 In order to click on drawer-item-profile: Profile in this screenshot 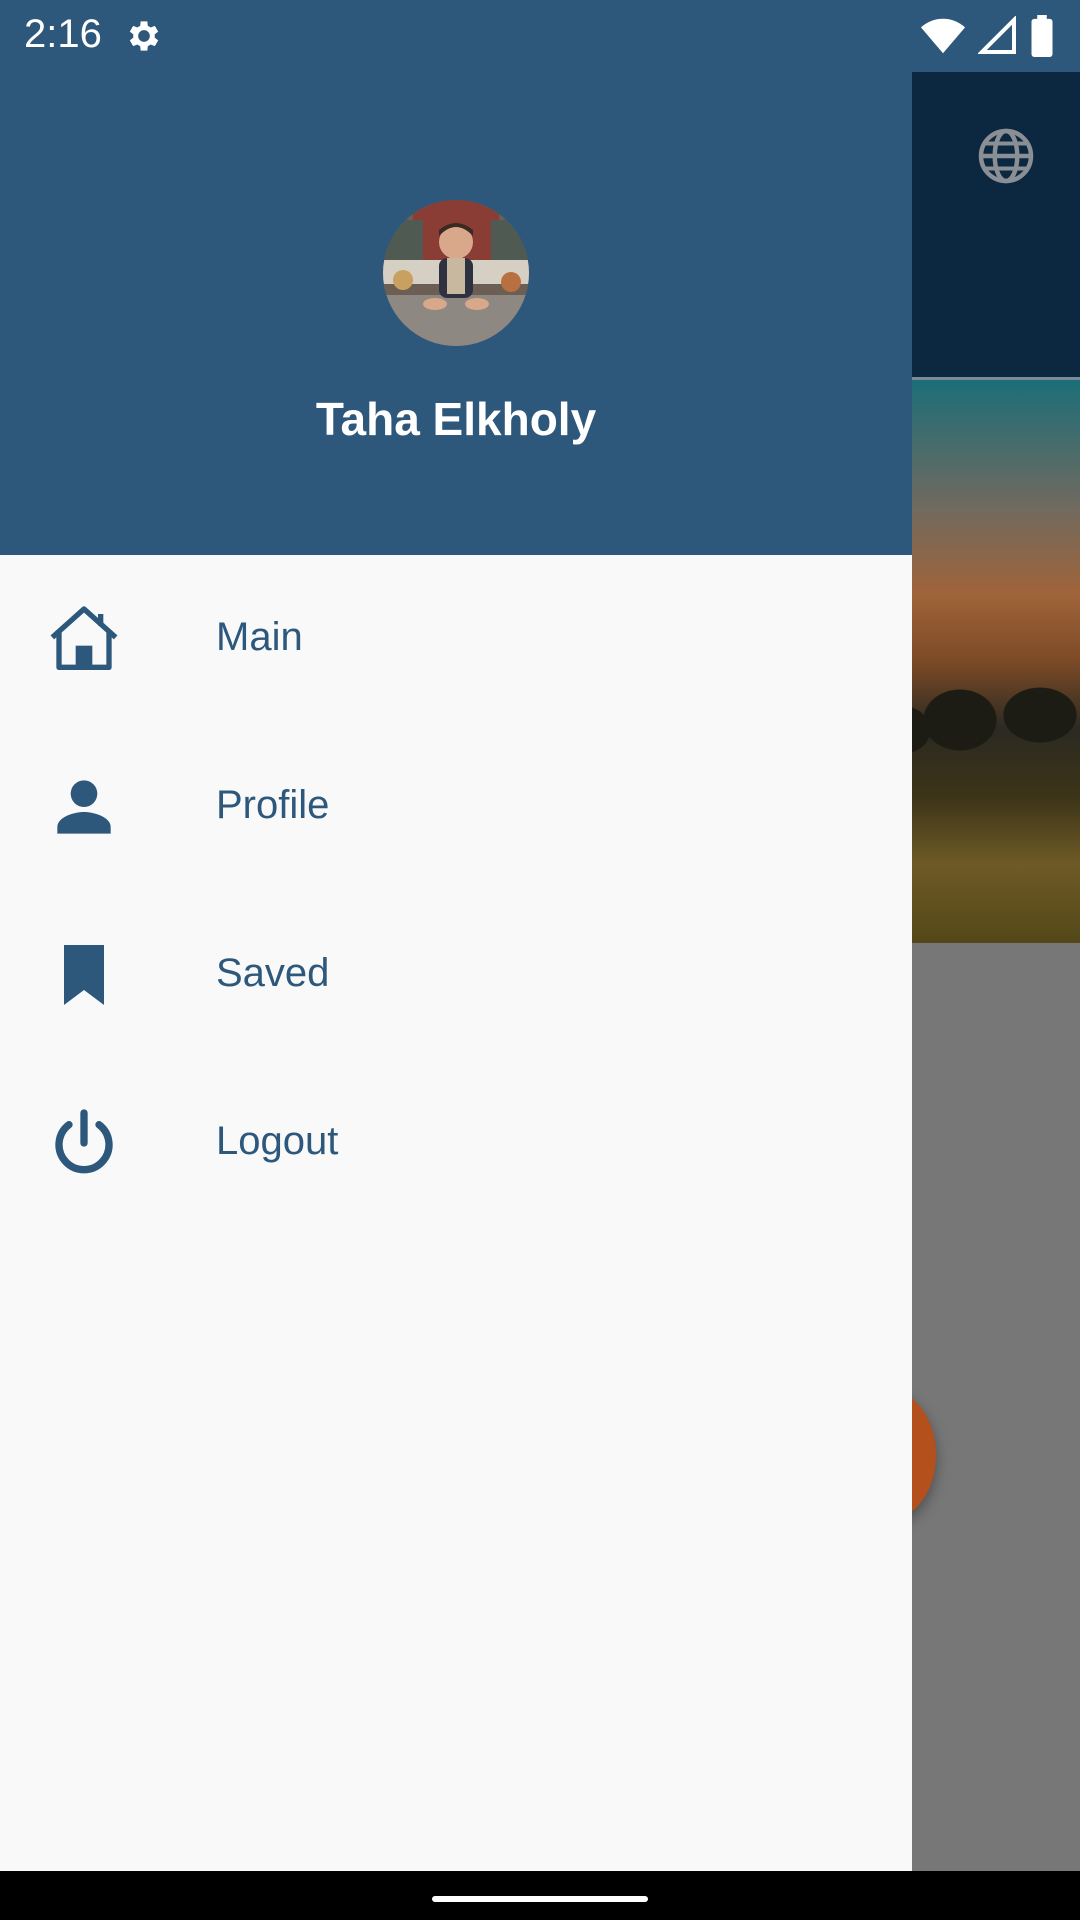, I will do `click(456, 807)`.